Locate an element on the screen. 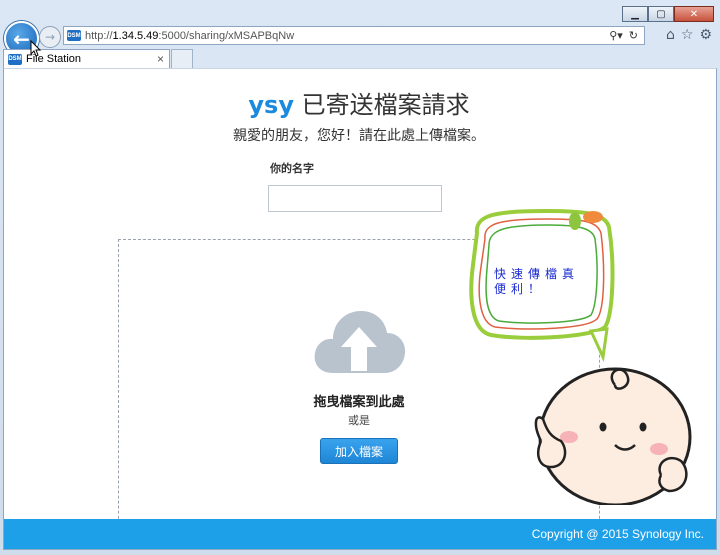 Image resolution: width=720 pixels, height=555 pixels. cloud-upload-icon is located at coordinates (360, 342).